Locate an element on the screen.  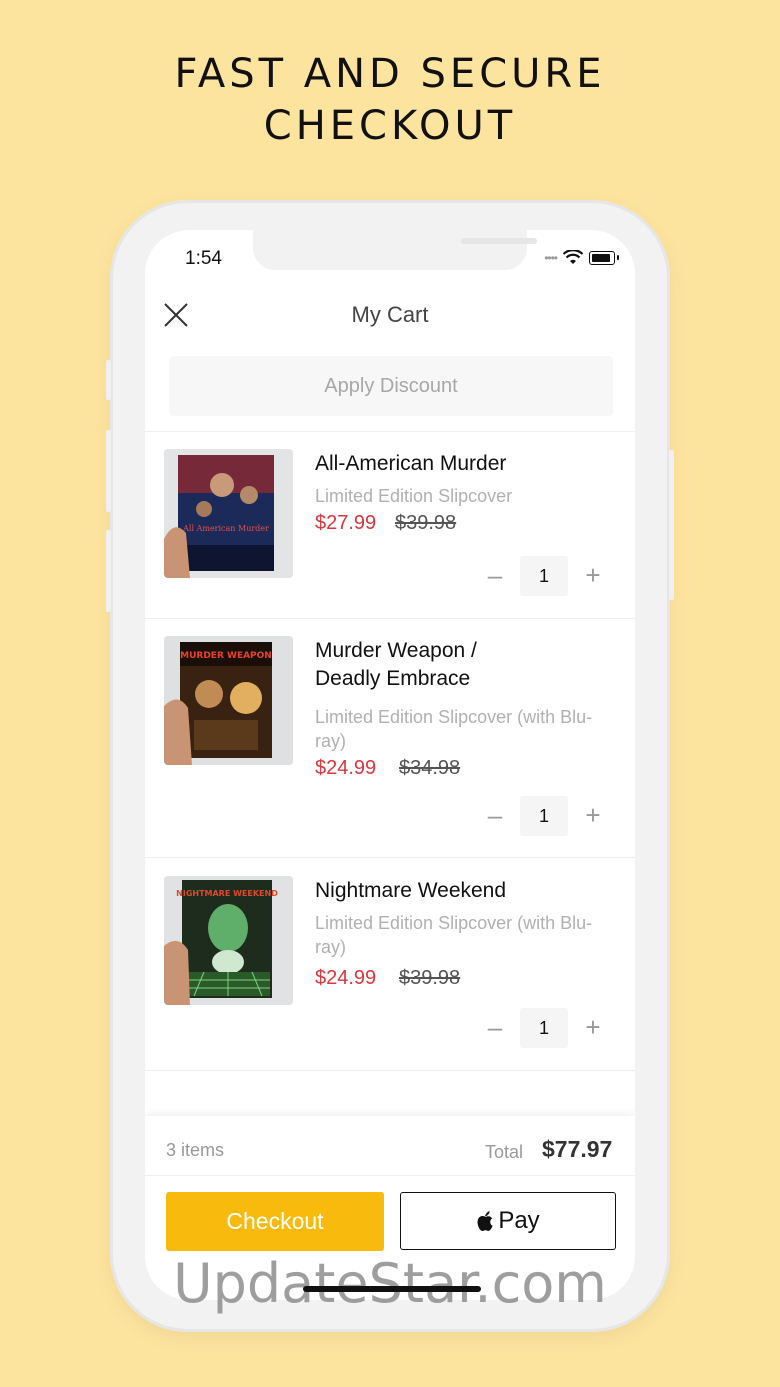
product-thumbnail: NIGHTMARE WEEKEND is located at coordinates (228, 940).